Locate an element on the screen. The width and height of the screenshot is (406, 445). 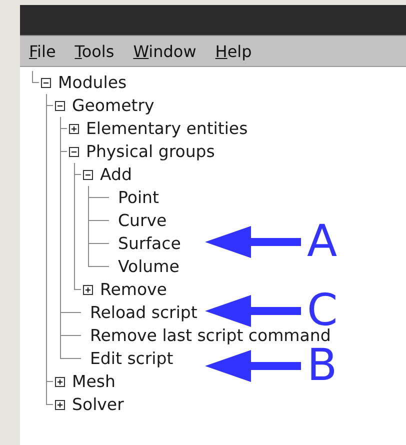
tree-item: Geometry is located at coordinates (110, 105).